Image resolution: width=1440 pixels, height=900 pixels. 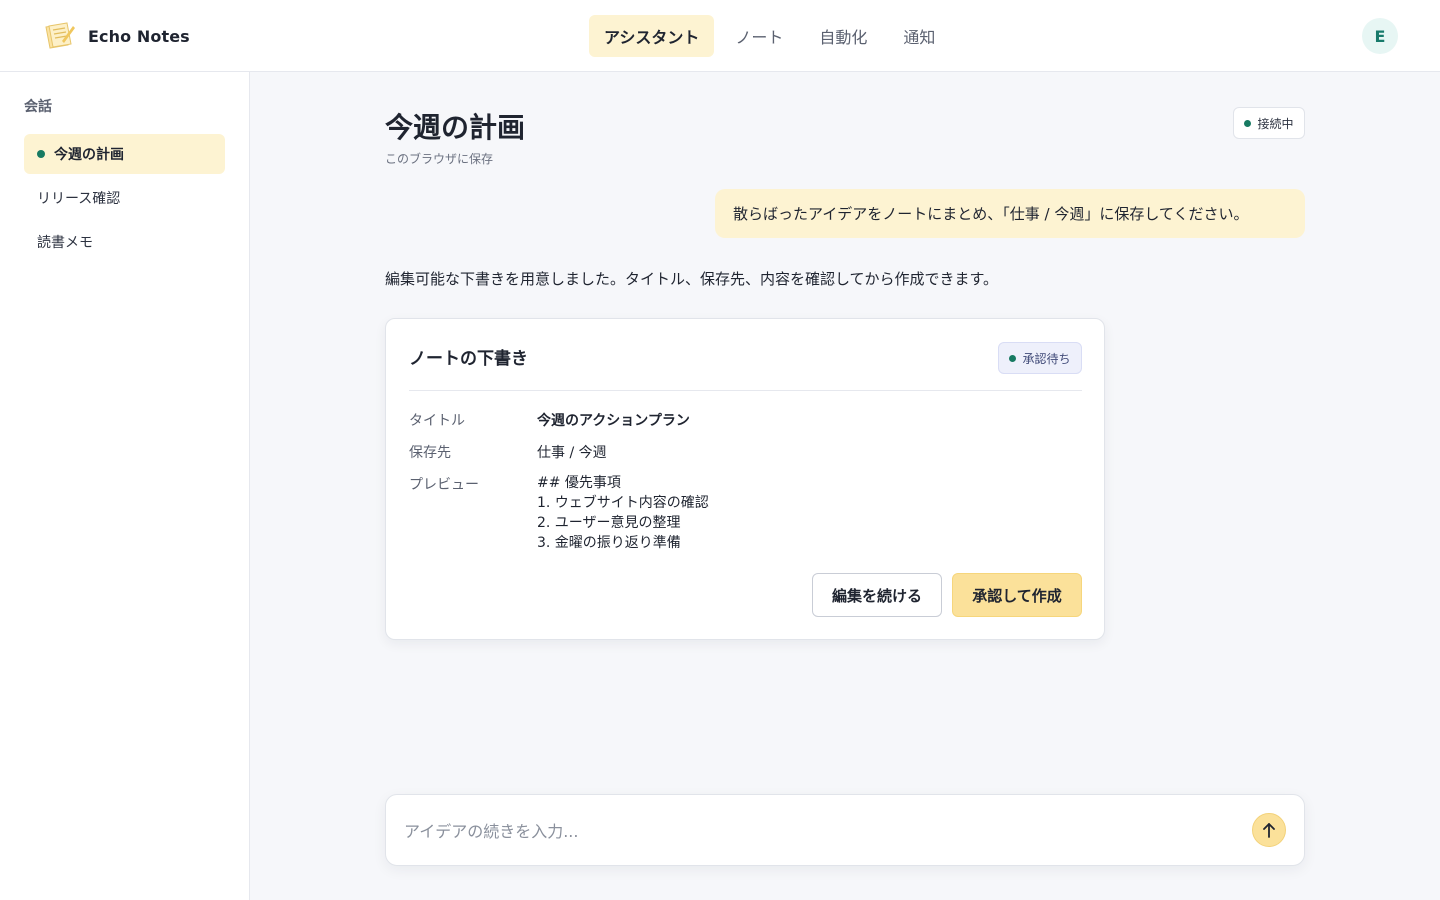 What do you see at coordinates (745, 390) in the screenshot?
I see `divider` at bounding box center [745, 390].